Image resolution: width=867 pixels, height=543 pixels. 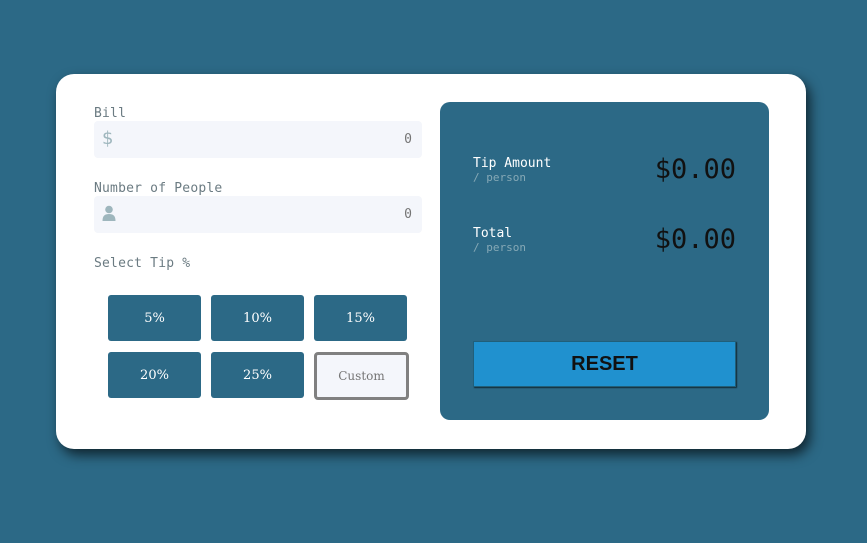 What do you see at coordinates (110, 113) in the screenshot?
I see `bill-label: Bill` at bounding box center [110, 113].